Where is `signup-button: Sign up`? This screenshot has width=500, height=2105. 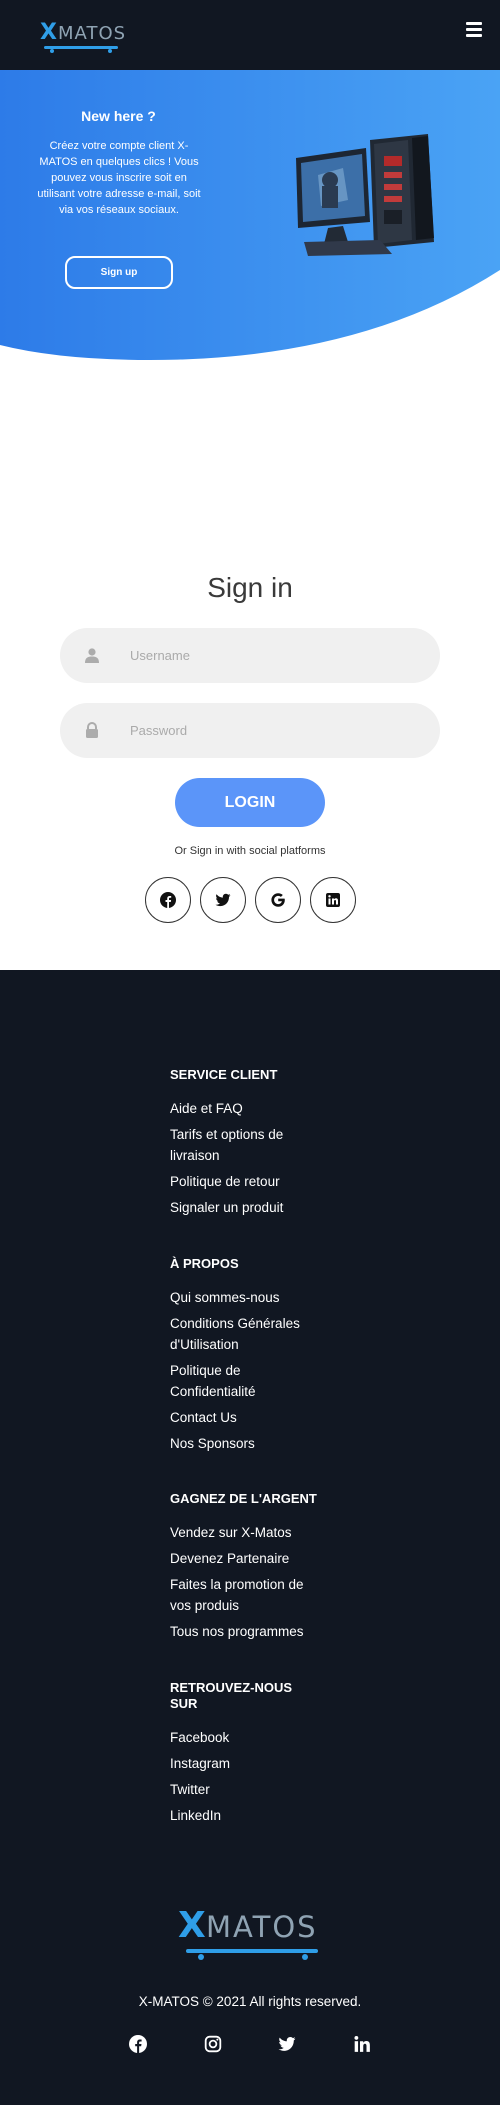
signup-button: Sign up is located at coordinates (119, 272).